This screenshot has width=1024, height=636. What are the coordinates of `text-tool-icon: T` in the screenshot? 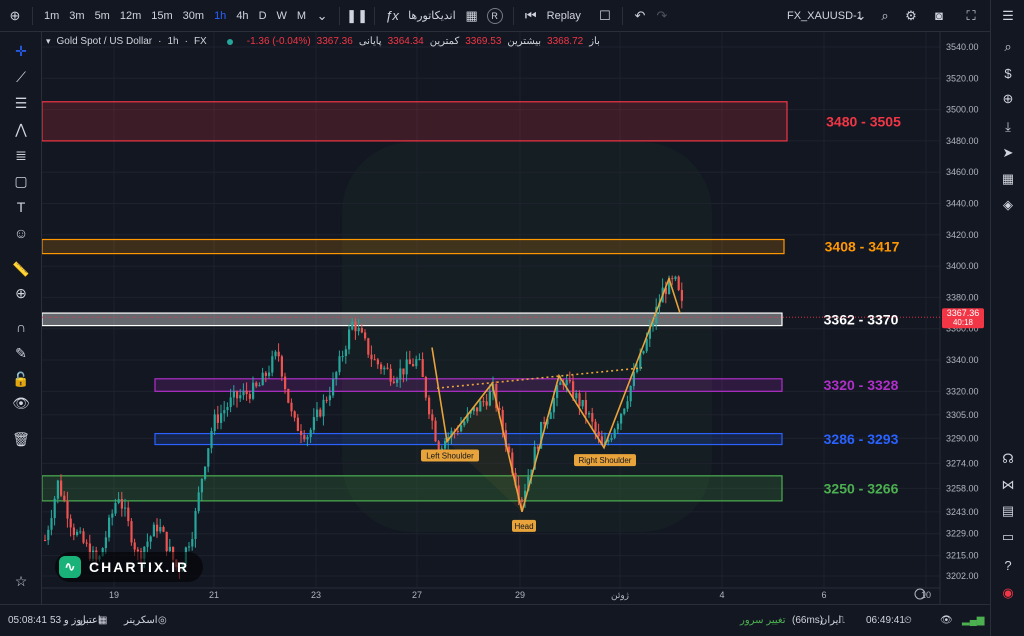 It's located at (21, 207).